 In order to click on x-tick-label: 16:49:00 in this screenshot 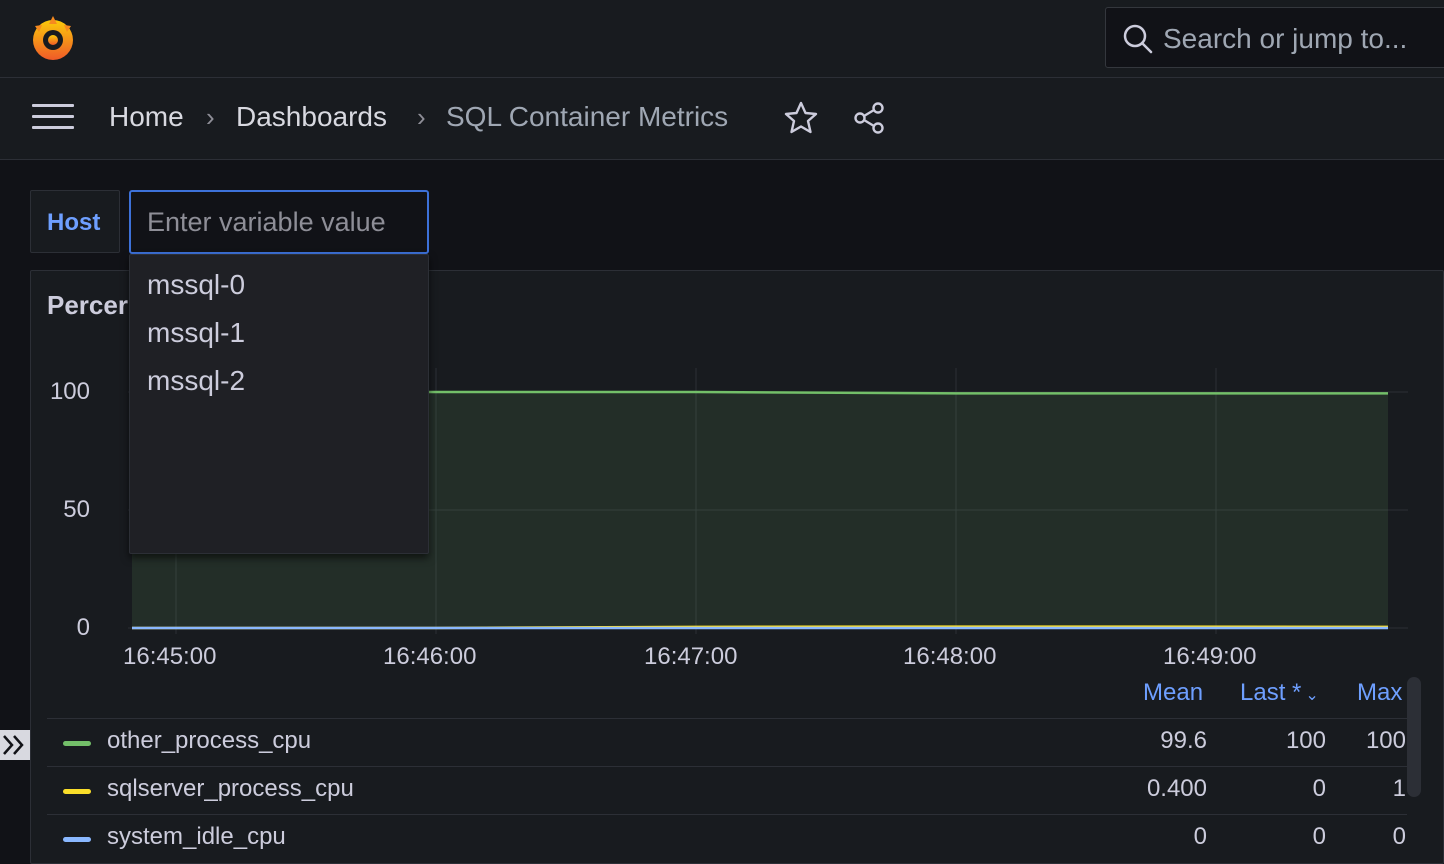, I will do `click(1210, 656)`.